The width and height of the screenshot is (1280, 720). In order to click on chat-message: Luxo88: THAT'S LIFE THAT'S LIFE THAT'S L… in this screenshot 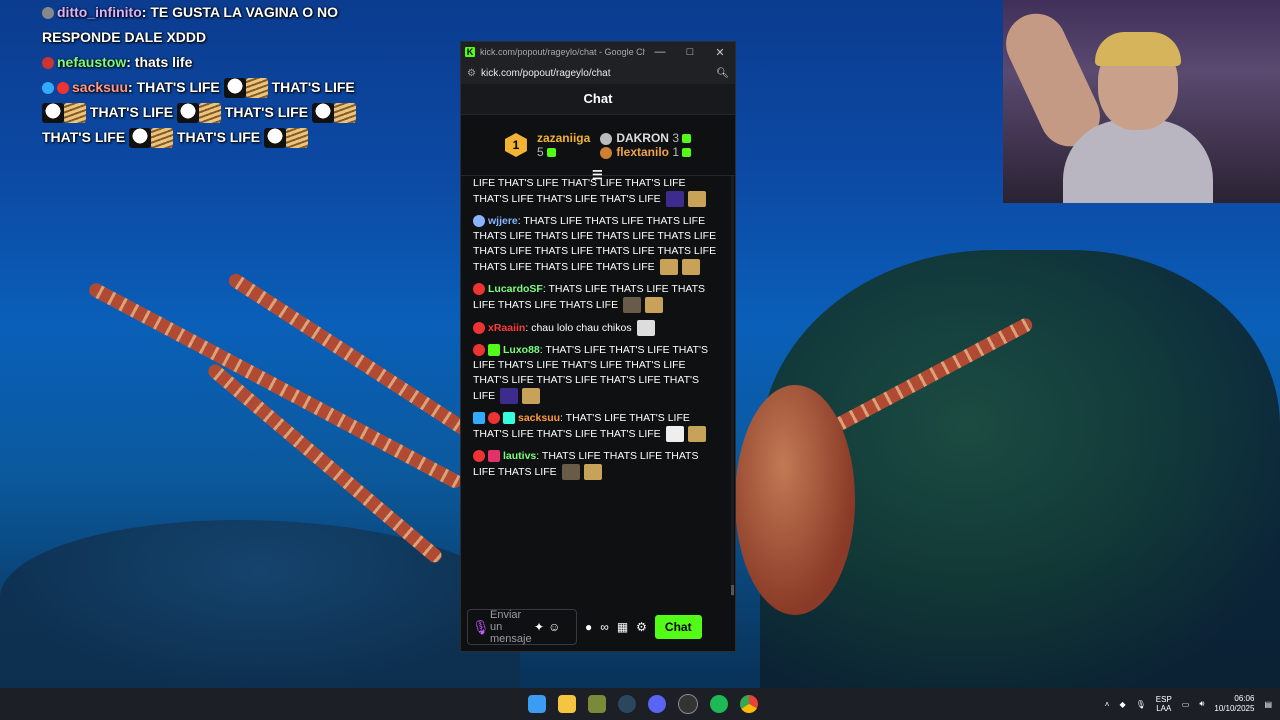, I will do `click(598, 373)`.